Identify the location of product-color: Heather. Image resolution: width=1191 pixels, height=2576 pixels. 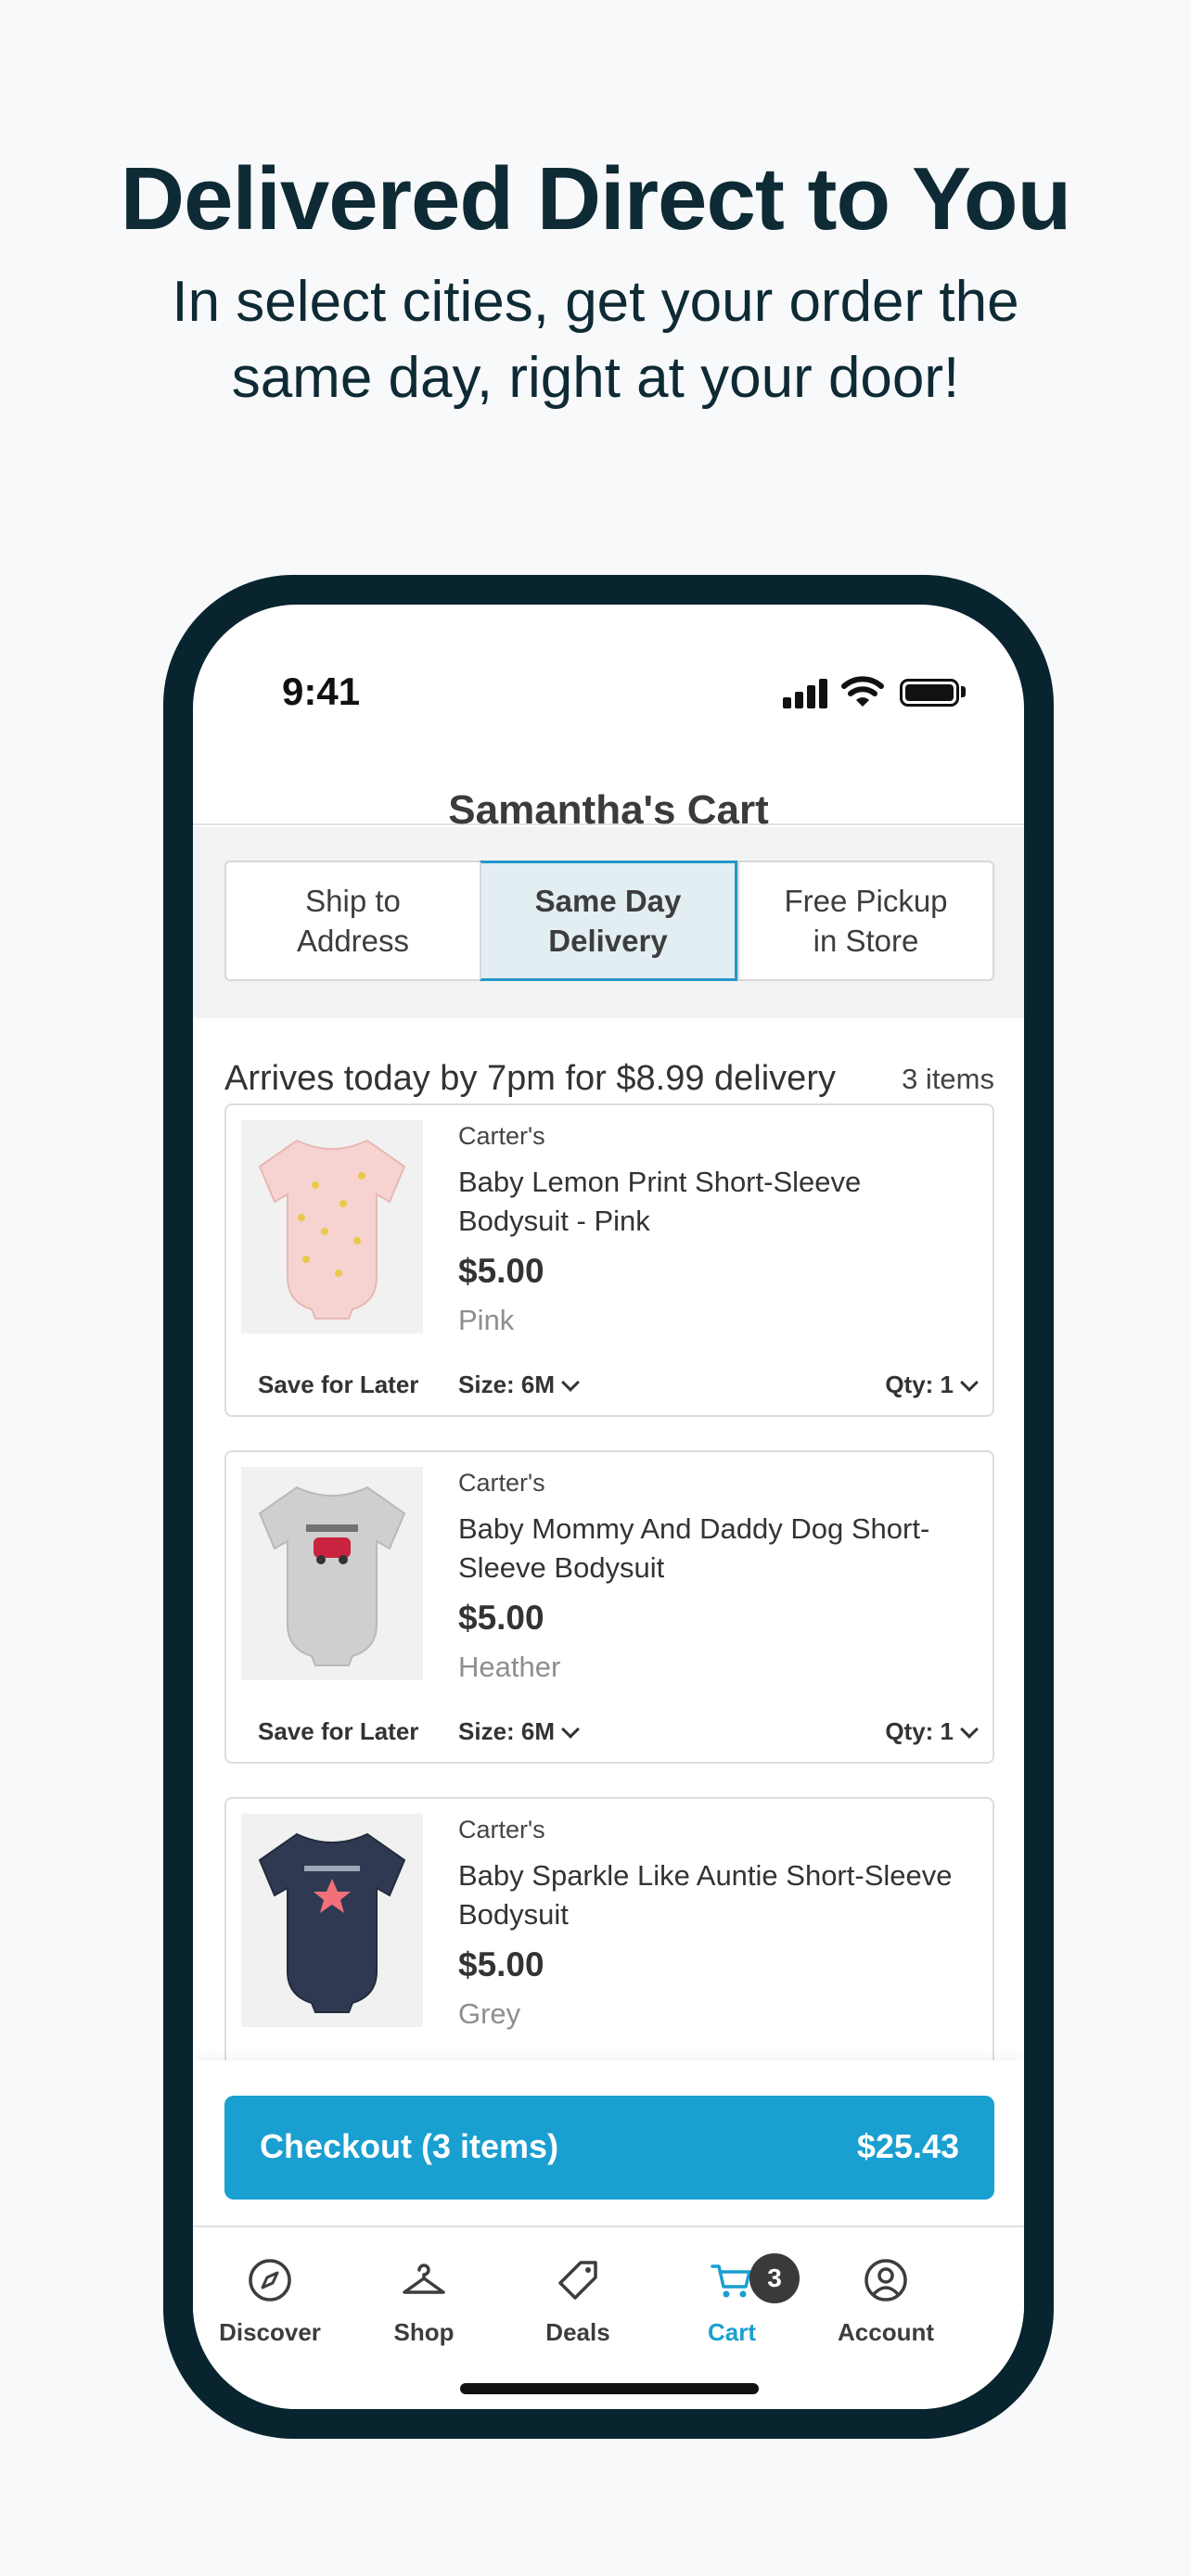
(510, 1667).